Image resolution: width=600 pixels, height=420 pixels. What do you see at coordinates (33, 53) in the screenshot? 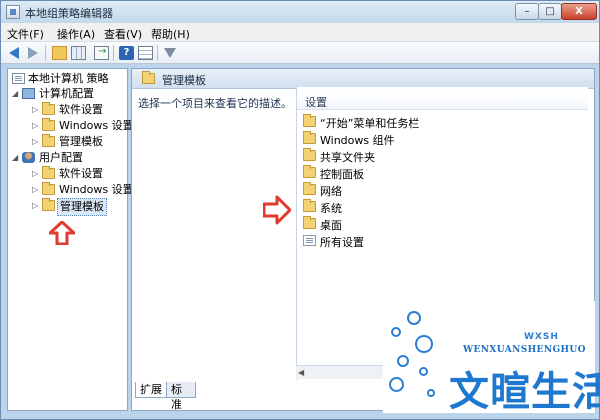
I see `forward-arrow-icon` at bounding box center [33, 53].